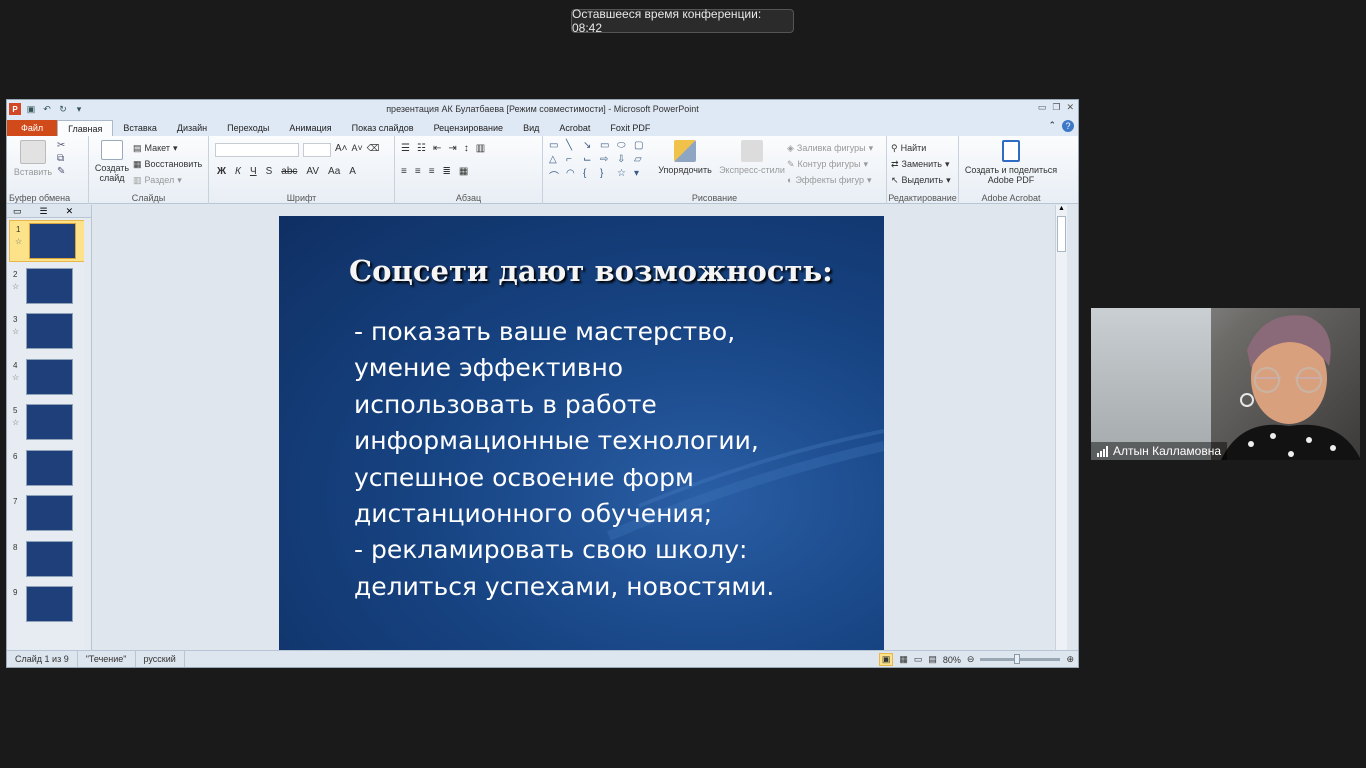  I want to click on close-pane-icon: ✕, so click(70, 211).